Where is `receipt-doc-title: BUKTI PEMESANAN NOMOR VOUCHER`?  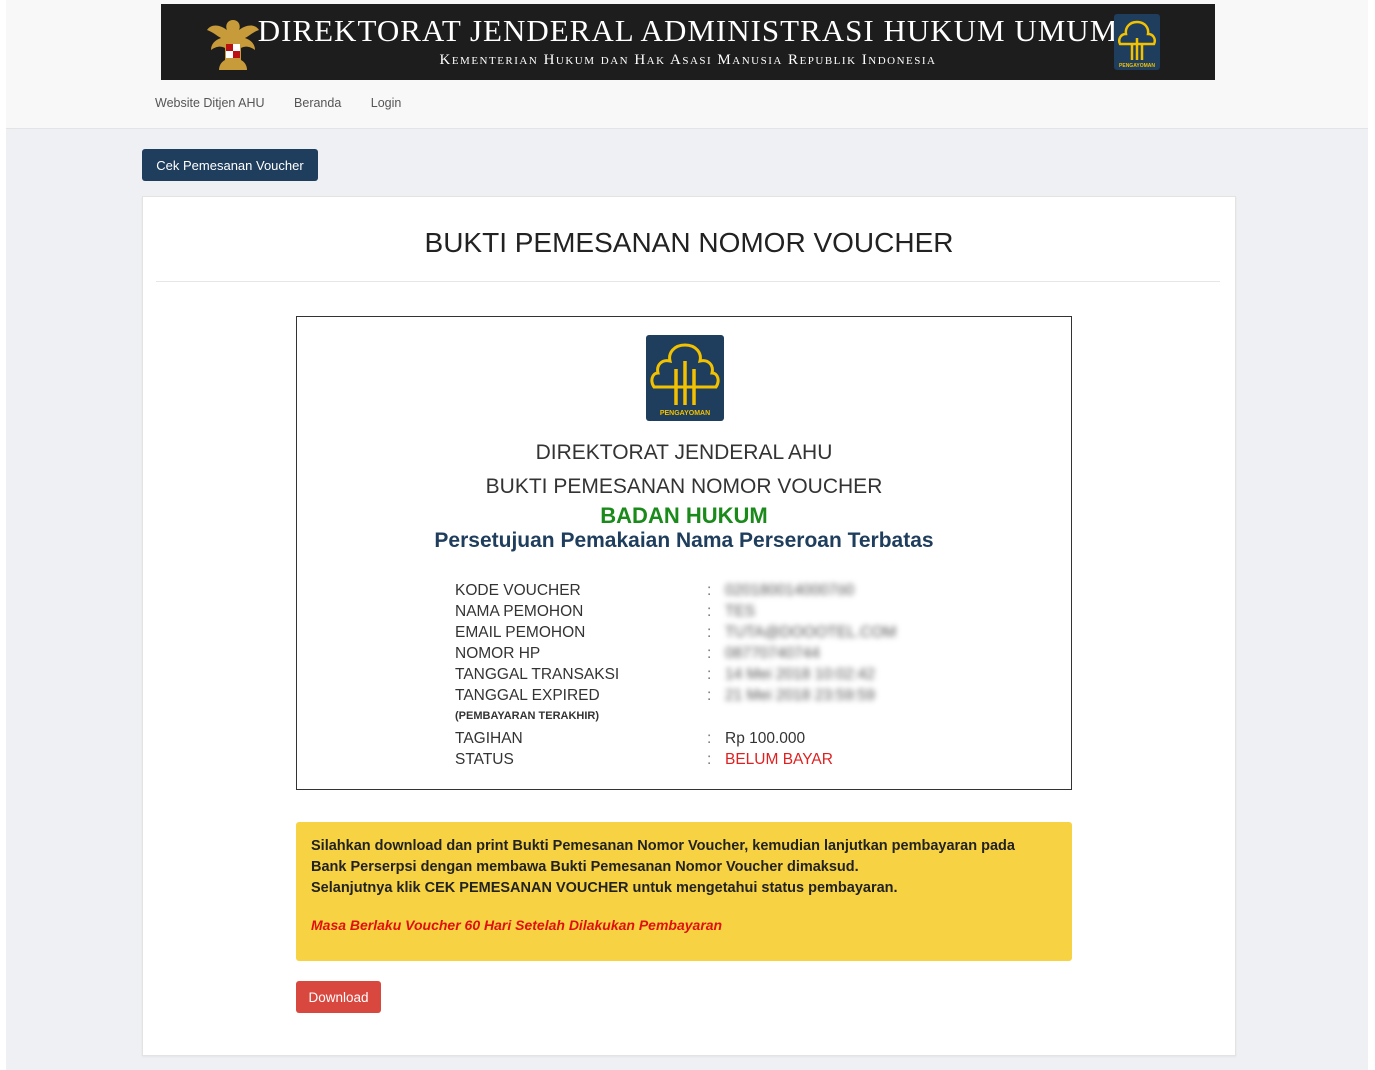 receipt-doc-title: BUKTI PEMESANAN NOMOR VOUCHER is located at coordinates (684, 486).